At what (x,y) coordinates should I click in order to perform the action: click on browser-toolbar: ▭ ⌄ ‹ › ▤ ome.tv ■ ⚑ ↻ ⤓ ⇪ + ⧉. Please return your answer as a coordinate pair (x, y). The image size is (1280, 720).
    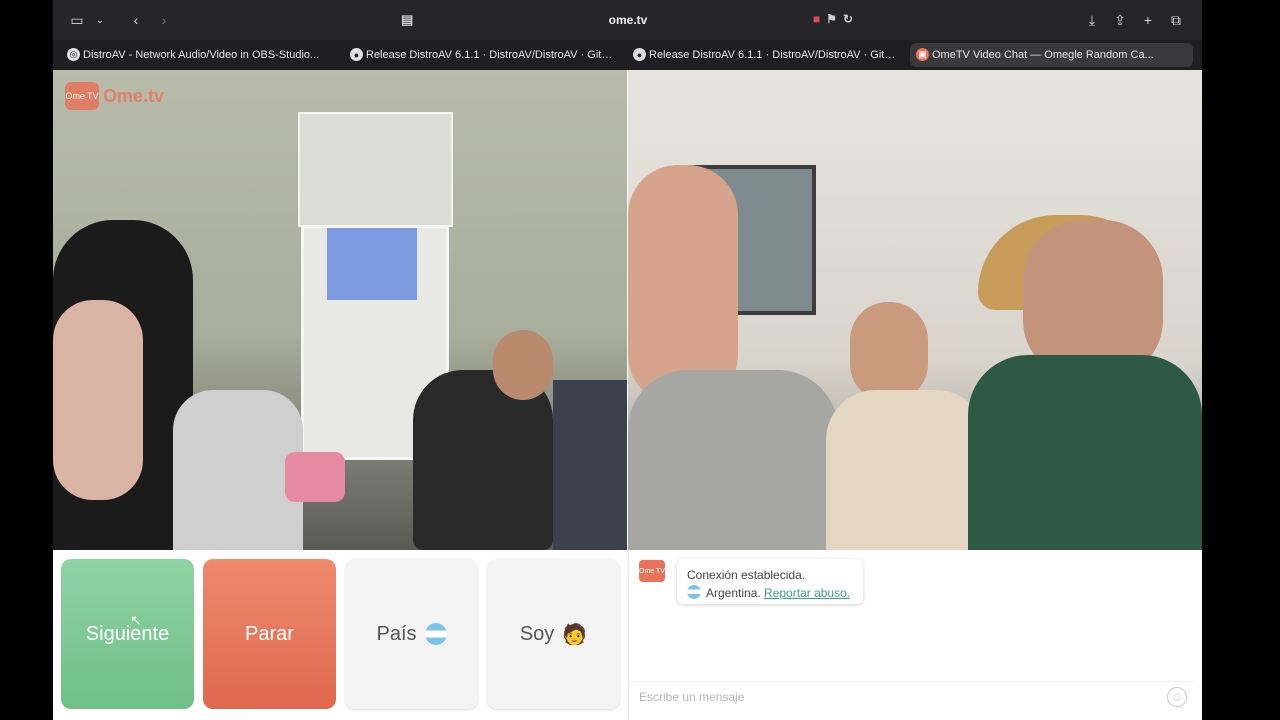
    Looking at the image, I should click on (627, 20).